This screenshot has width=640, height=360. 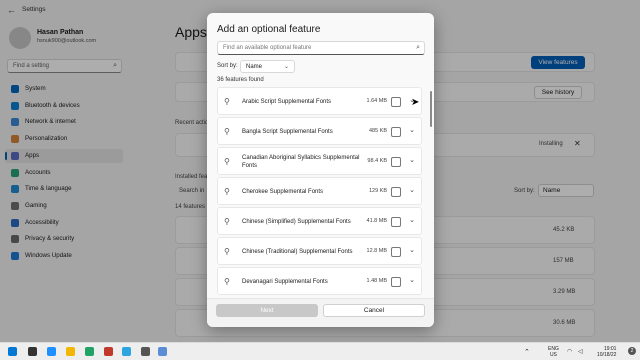 I want to click on search-icon, so click(x=32, y=351).